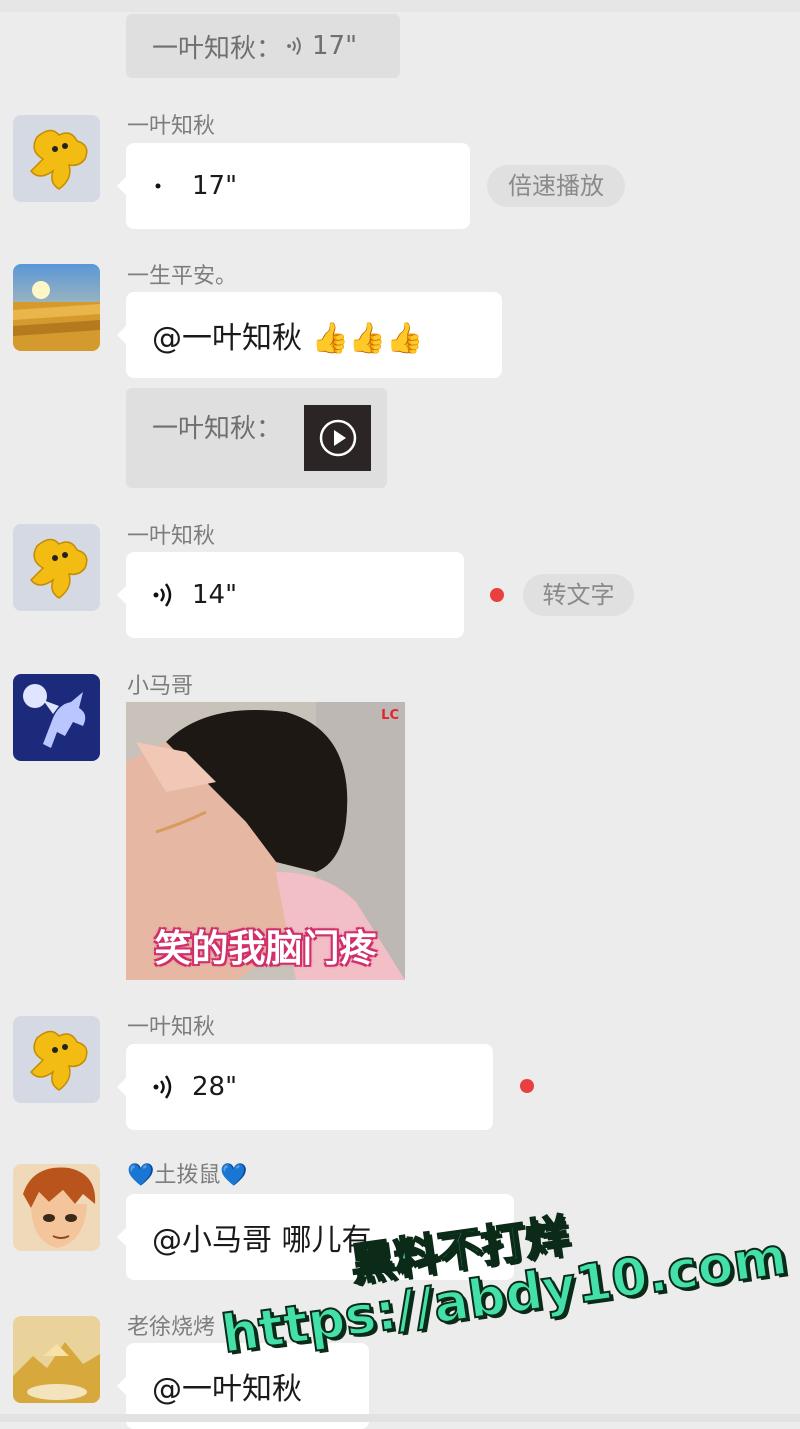 The height and width of the screenshot is (1429, 800). What do you see at coordinates (265, 948) in the screenshot?
I see `sticker-caption: 笑的我脑门疼` at bounding box center [265, 948].